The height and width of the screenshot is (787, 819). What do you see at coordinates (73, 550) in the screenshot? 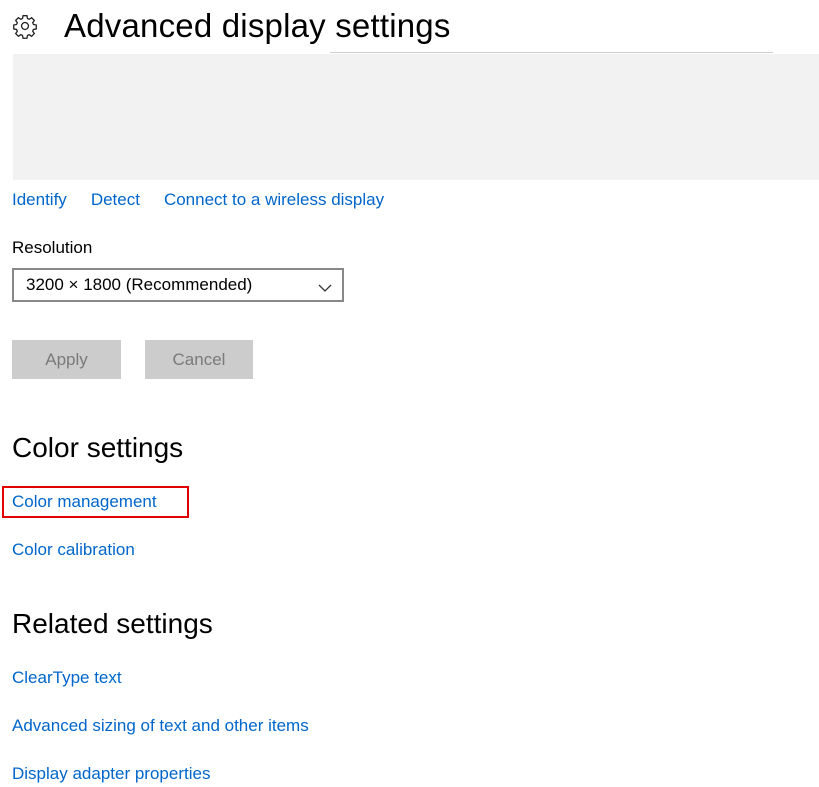
I see `color-calibration-link: Color calibration` at bounding box center [73, 550].